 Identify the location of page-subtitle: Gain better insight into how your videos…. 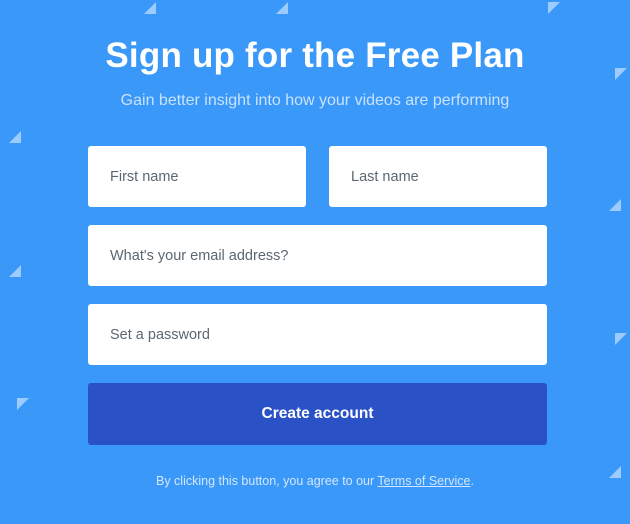
(315, 100).